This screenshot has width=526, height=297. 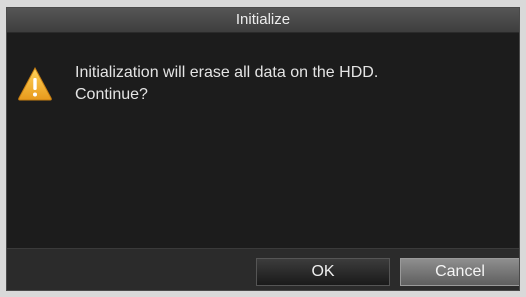 I want to click on dialog-footer: OK Cancel, so click(x=263, y=269).